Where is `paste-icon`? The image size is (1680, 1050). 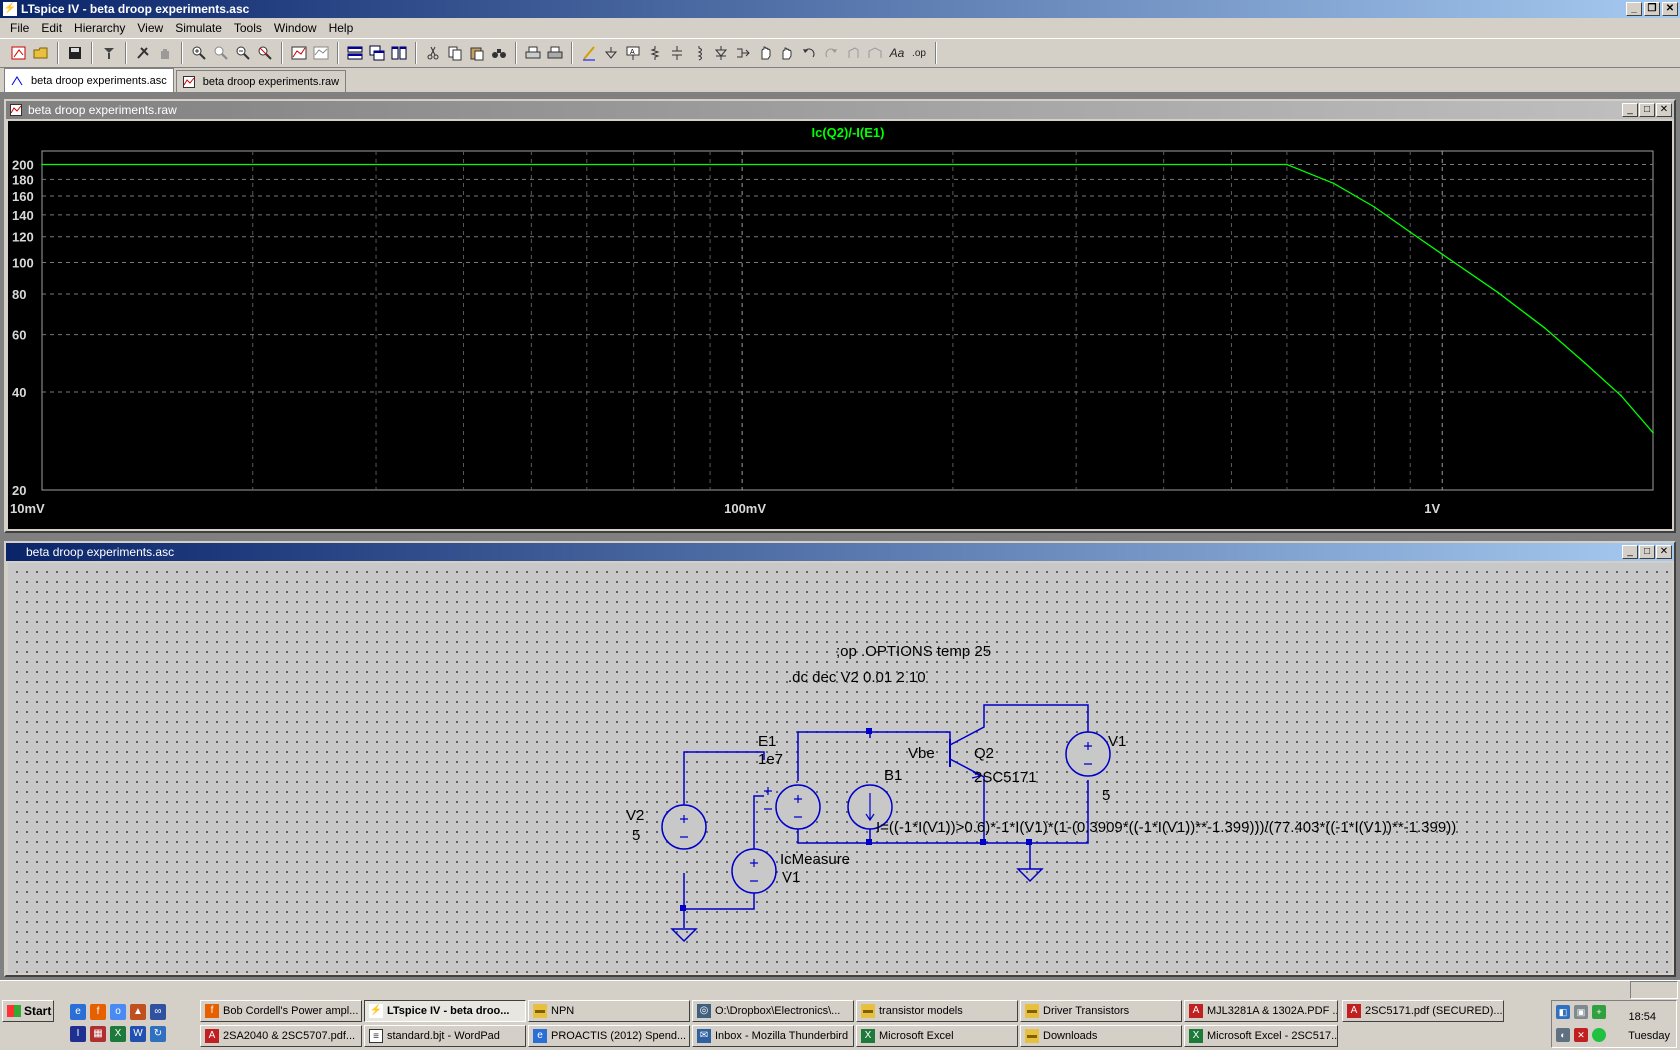 paste-icon is located at coordinates (477, 53).